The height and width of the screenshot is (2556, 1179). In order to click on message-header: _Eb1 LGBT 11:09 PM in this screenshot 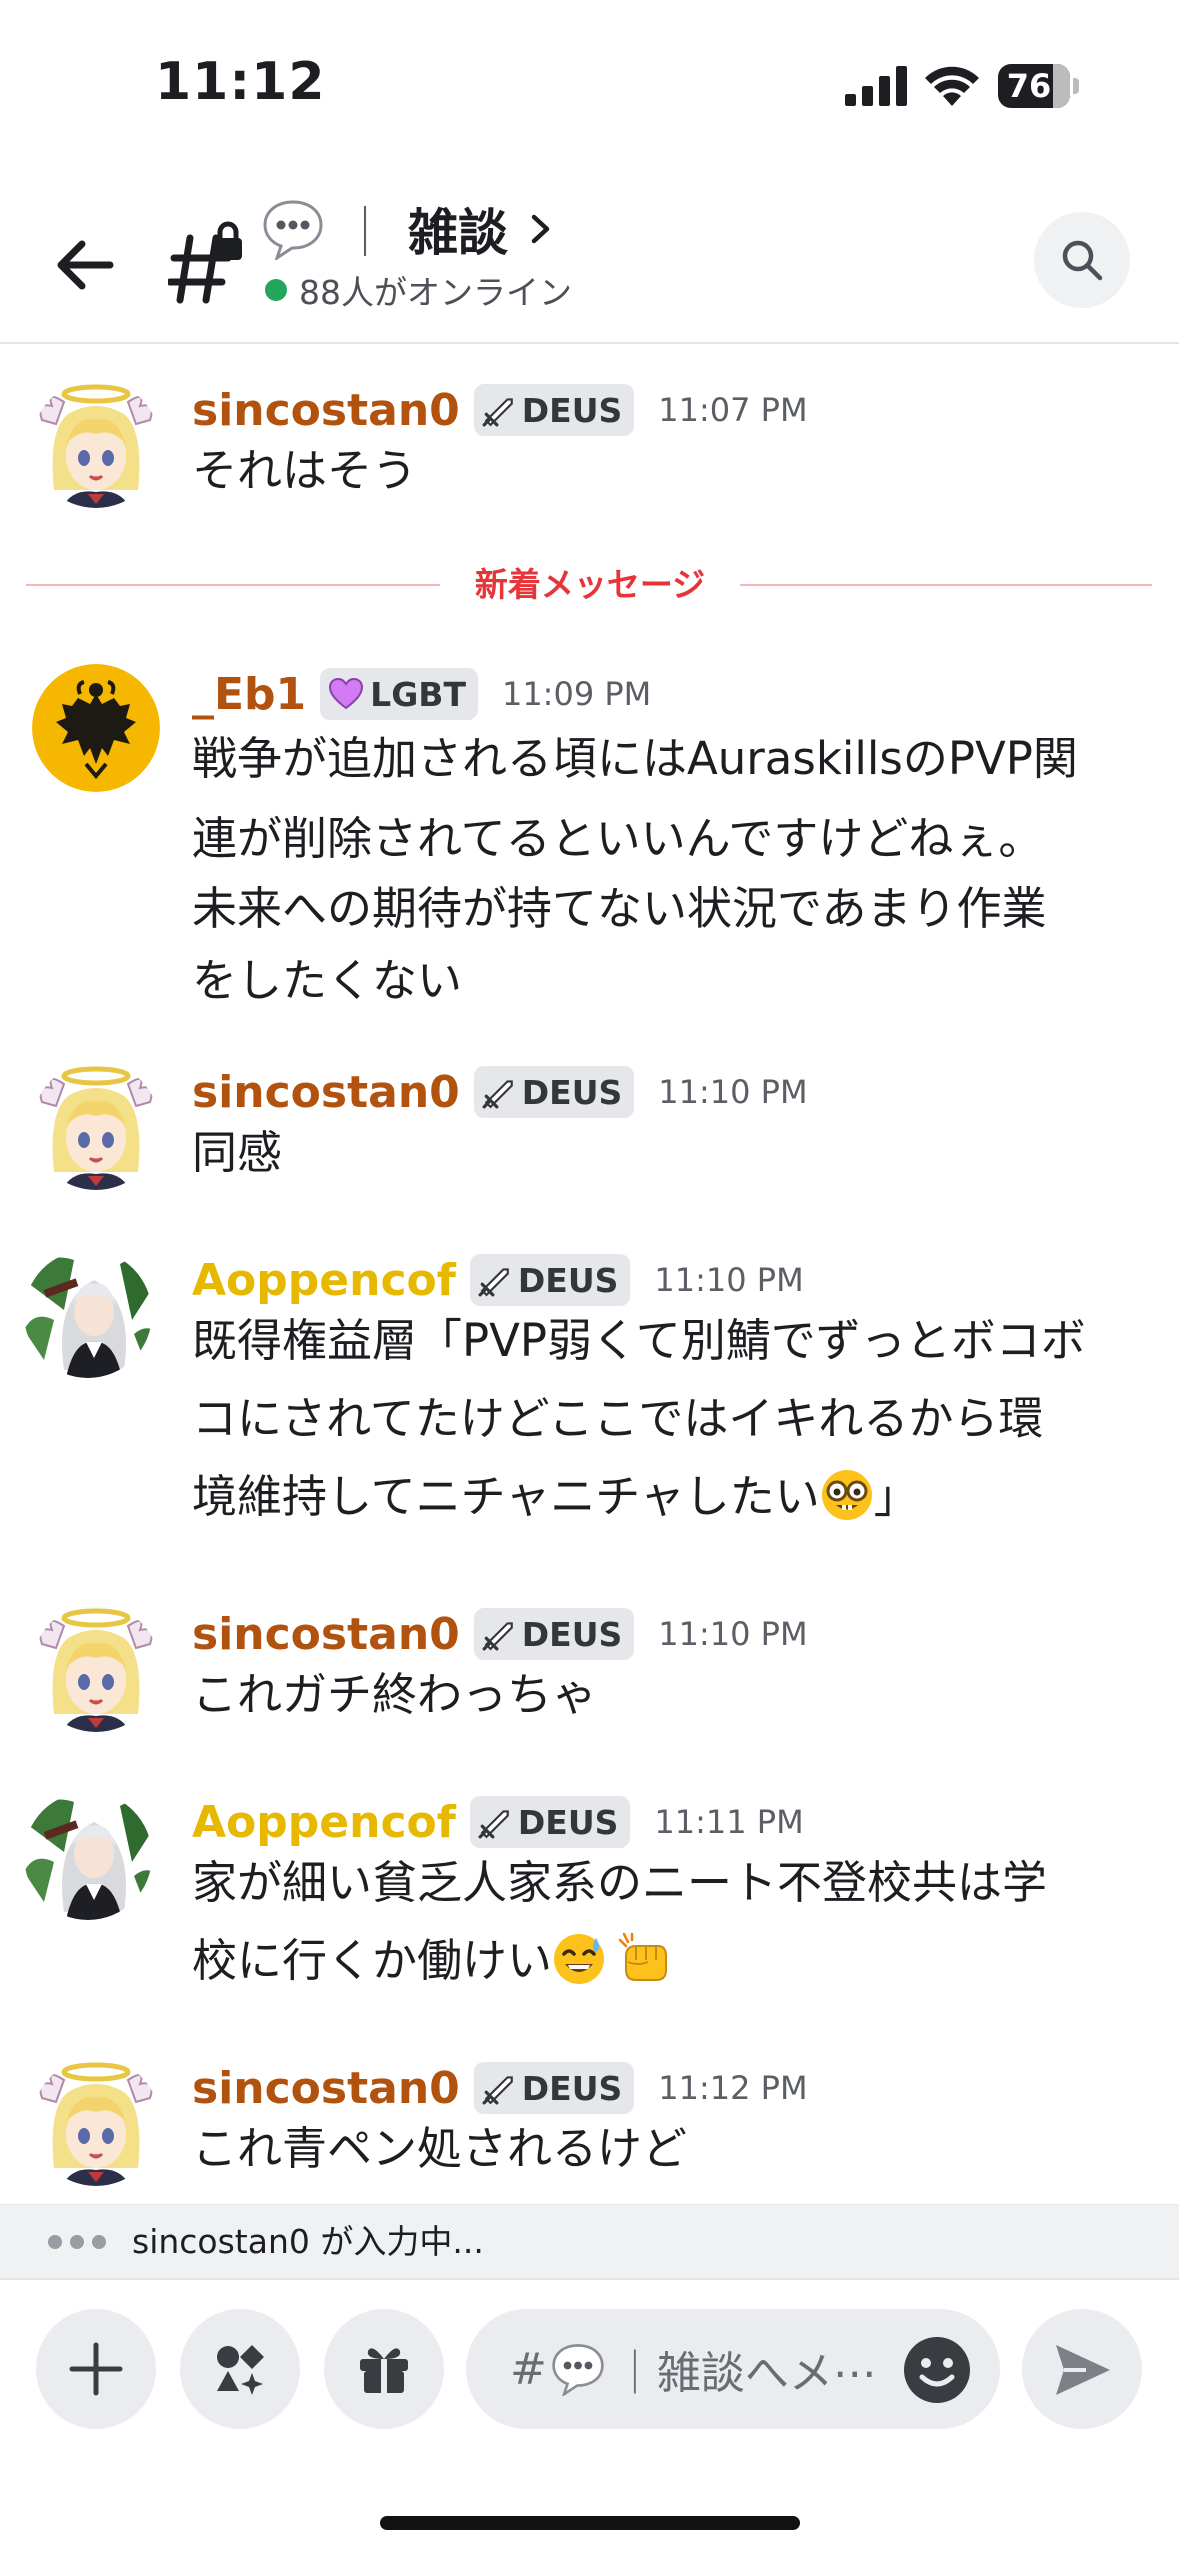, I will do `click(421, 694)`.